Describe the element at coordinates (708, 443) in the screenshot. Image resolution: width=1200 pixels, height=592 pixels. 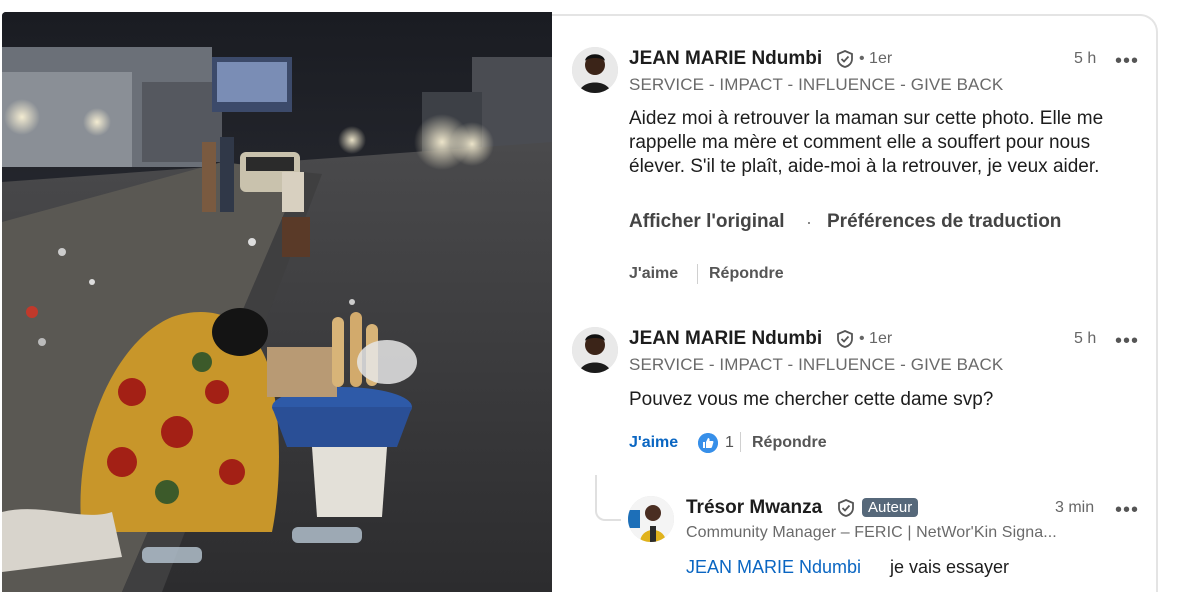
I see `like-reaction-icon` at that location.